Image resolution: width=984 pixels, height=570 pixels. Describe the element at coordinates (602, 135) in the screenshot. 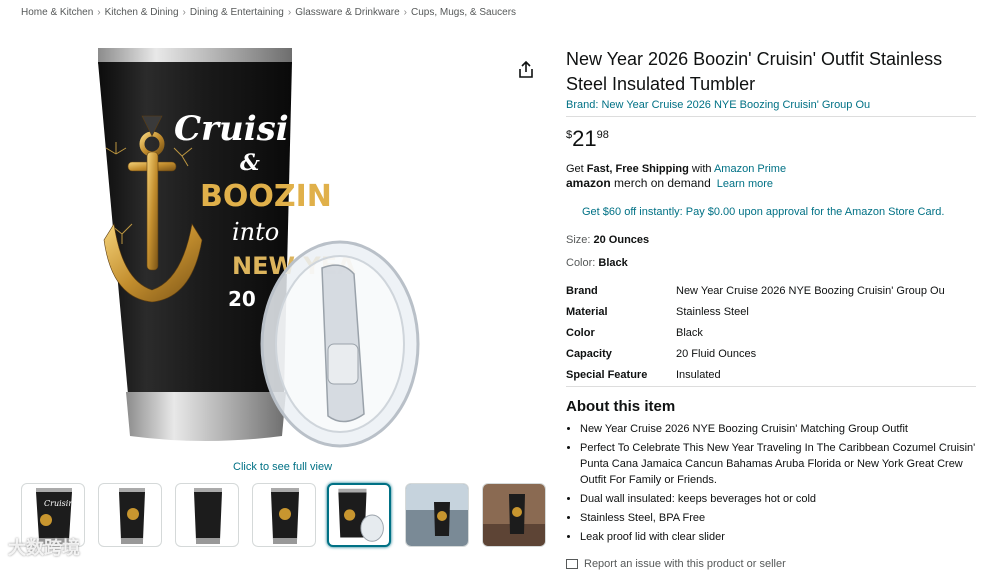

I see `price-fraction: 98` at that location.